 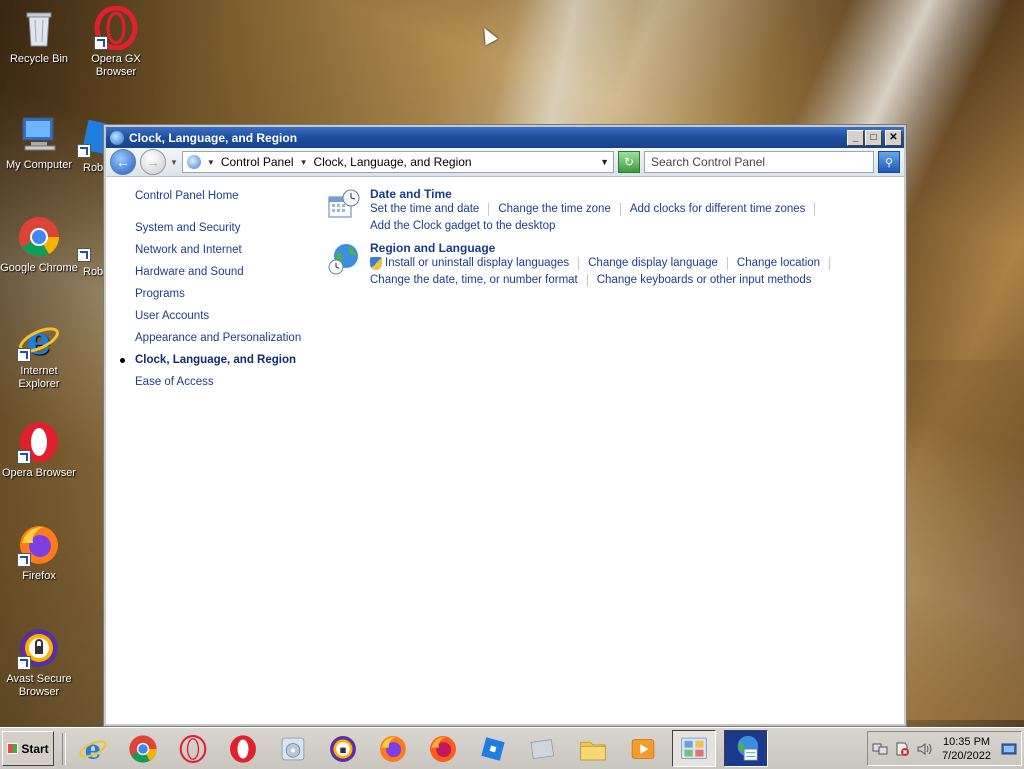 I want to click on nav-appearance-and-personalization: Appearance and Personalization, so click(x=225, y=338).